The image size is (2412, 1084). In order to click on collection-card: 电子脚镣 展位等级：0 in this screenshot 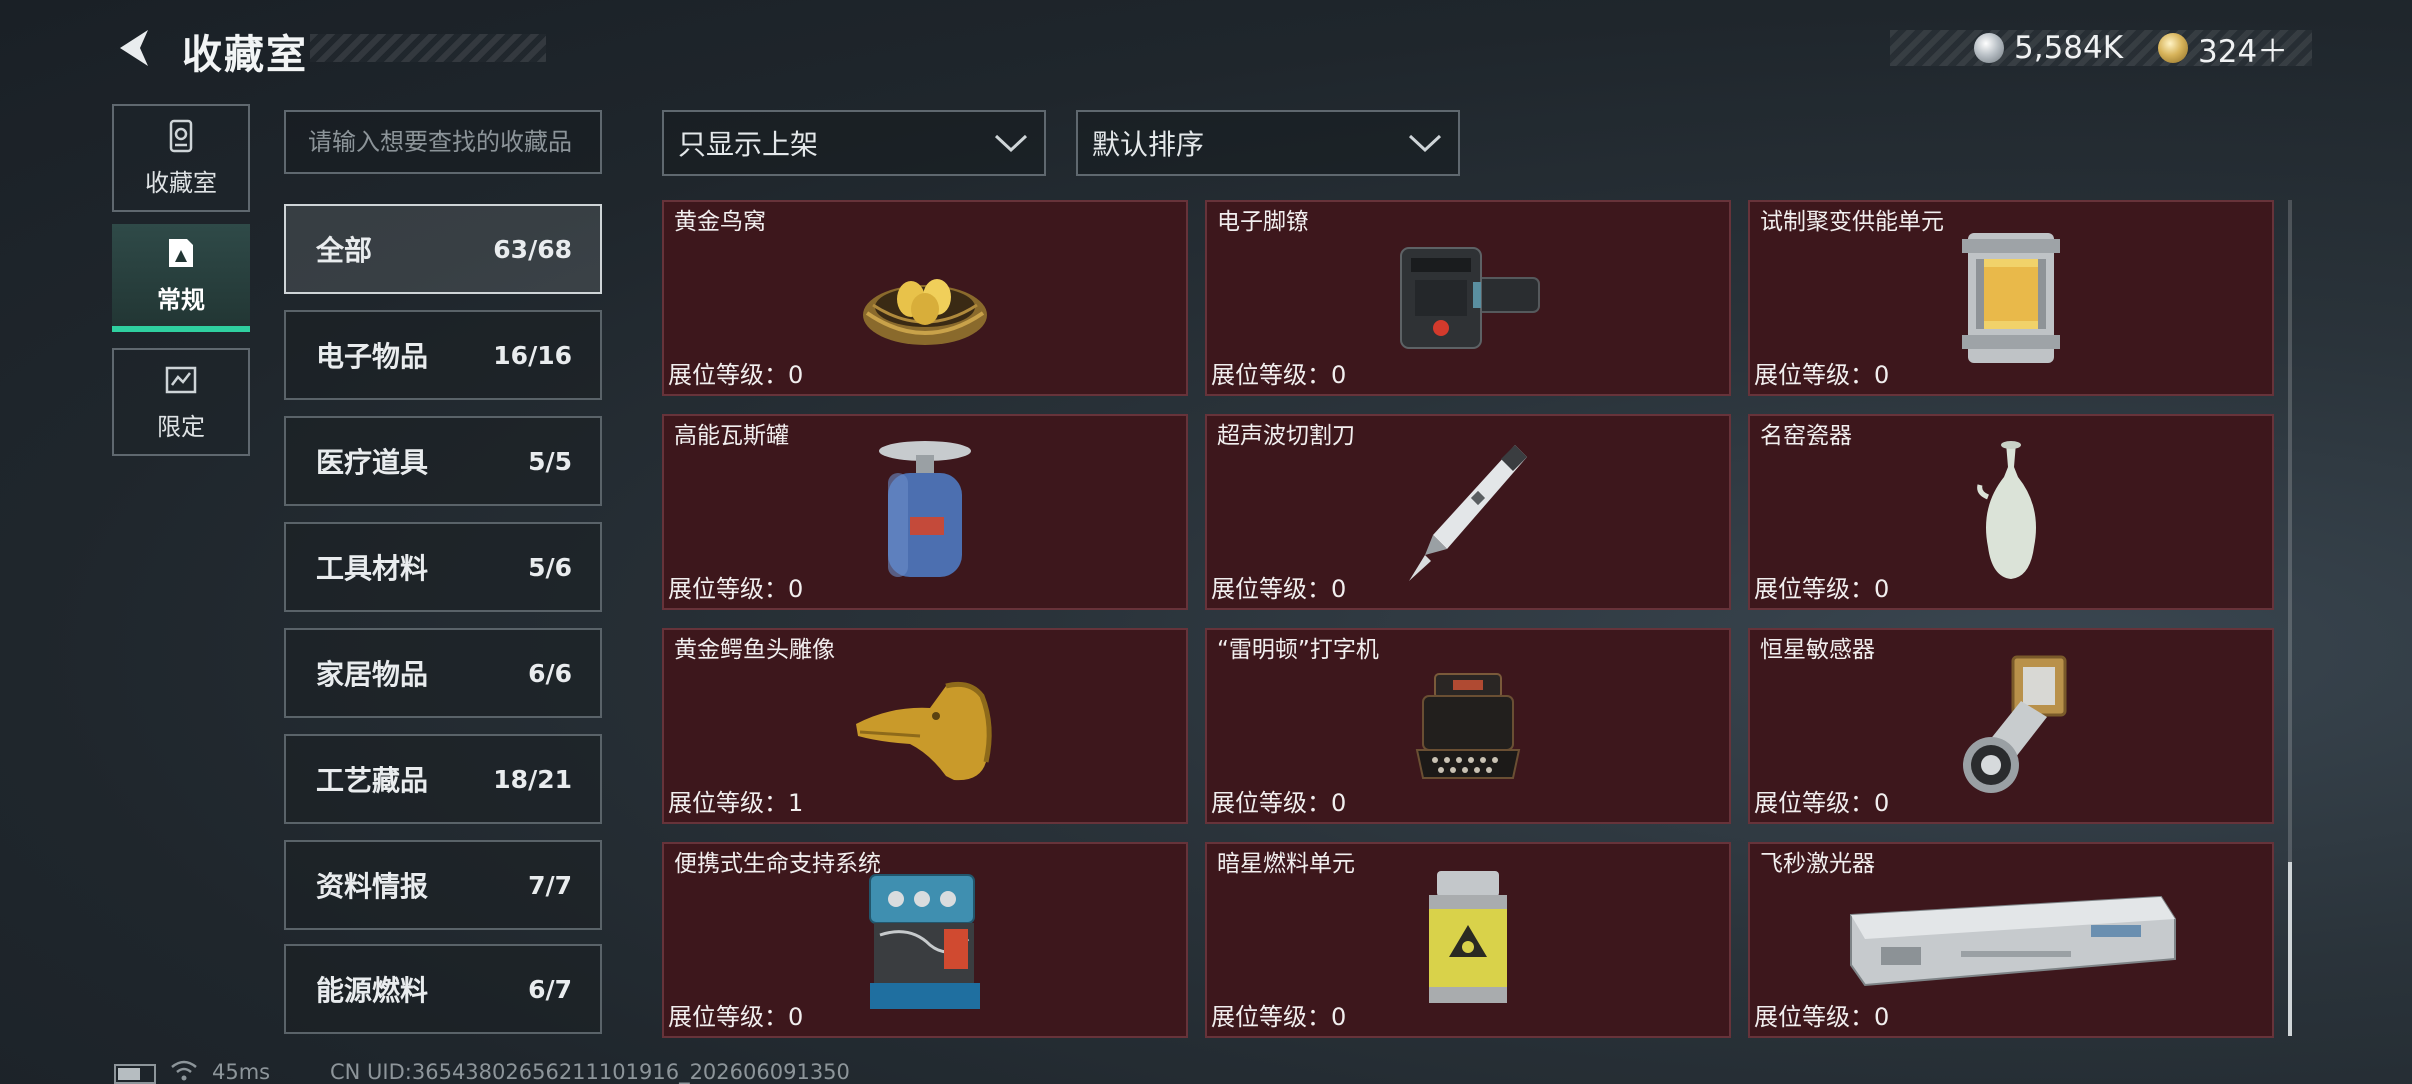, I will do `click(1468, 298)`.